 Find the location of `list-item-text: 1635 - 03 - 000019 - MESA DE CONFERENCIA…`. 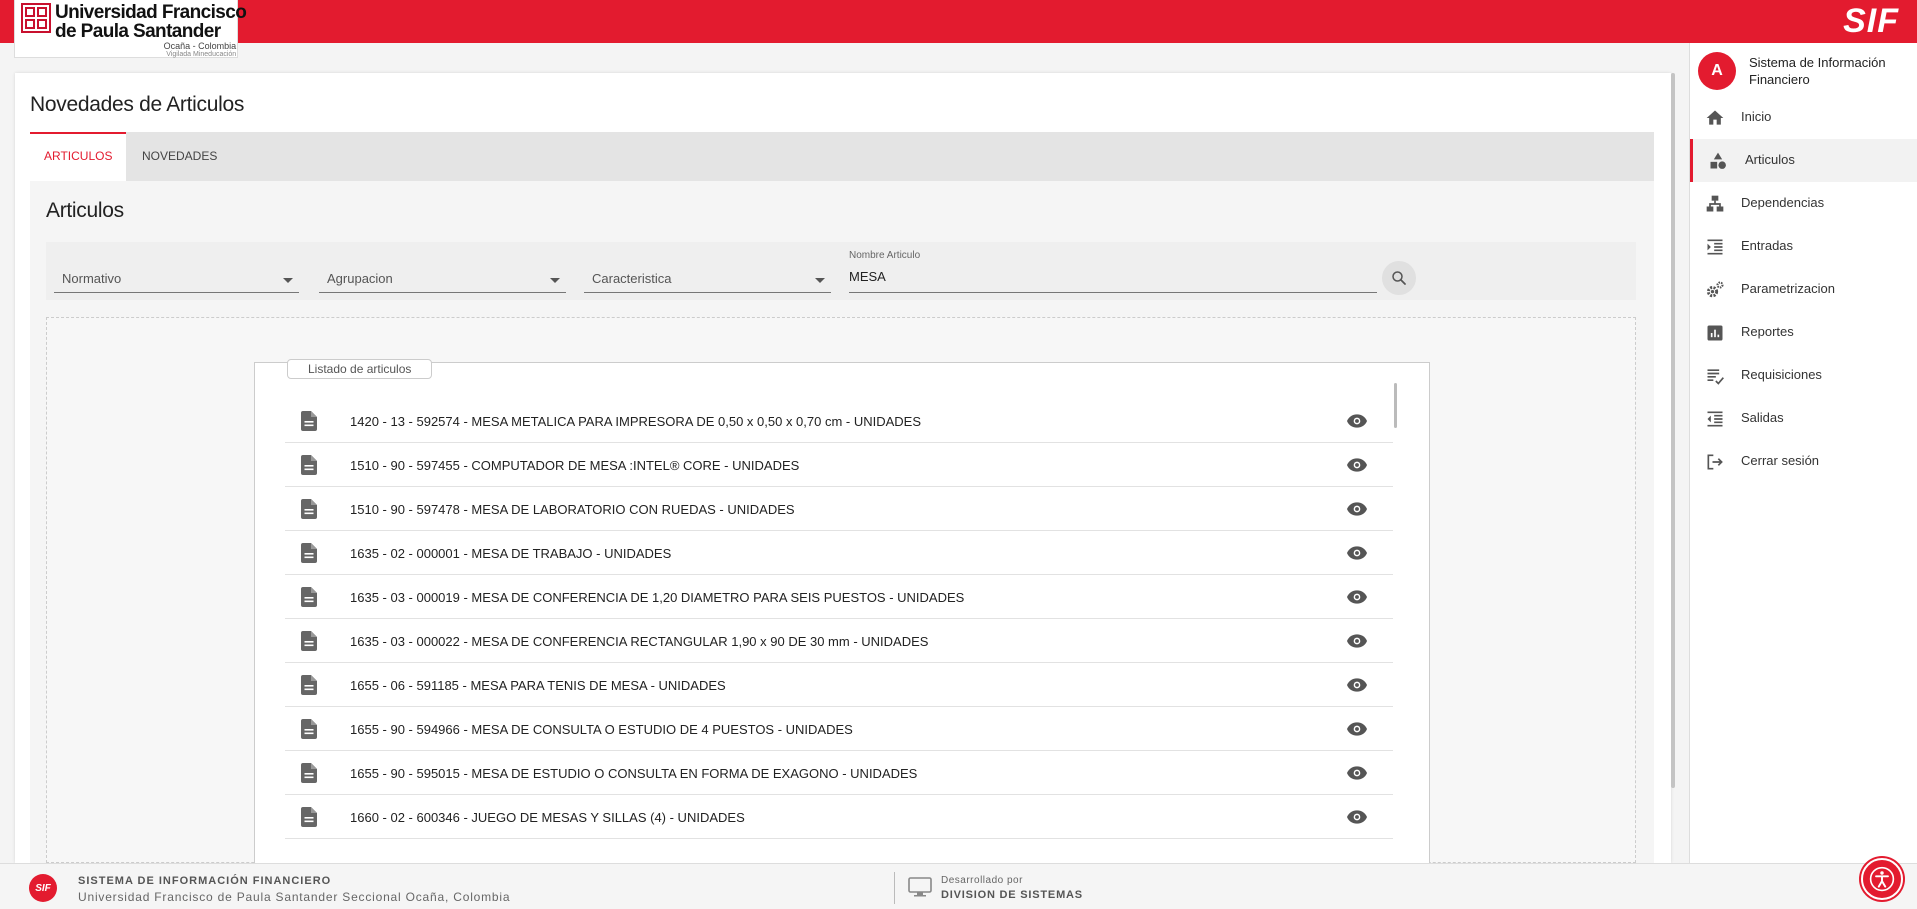

list-item-text: 1635 - 03 - 000019 - MESA DE CONFERENCIA… is located at coordinates (657, 597).